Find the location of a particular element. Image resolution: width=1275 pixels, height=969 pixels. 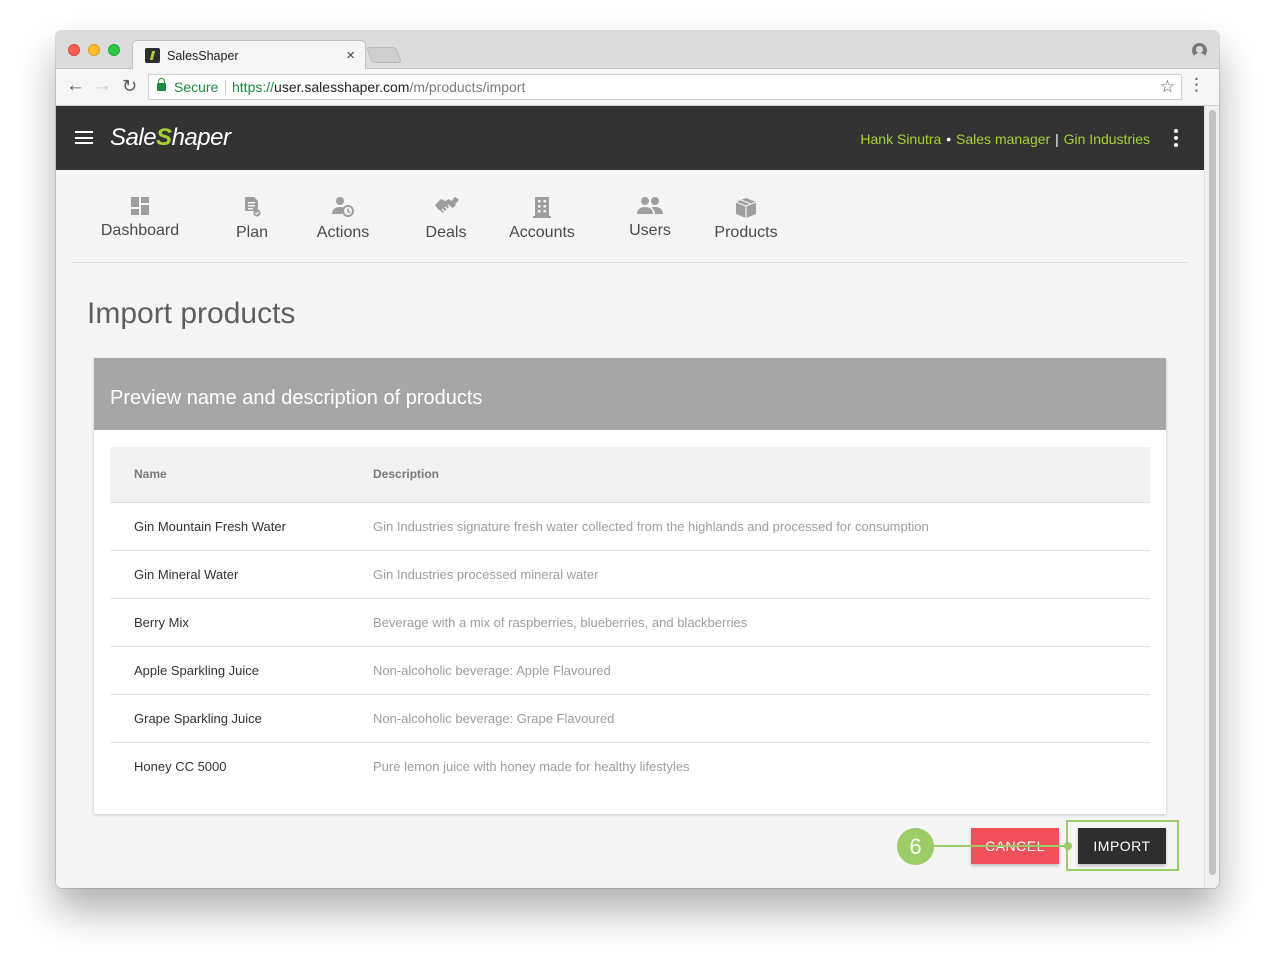

table-header-row: Name Description is located at coordinates (630, 475).